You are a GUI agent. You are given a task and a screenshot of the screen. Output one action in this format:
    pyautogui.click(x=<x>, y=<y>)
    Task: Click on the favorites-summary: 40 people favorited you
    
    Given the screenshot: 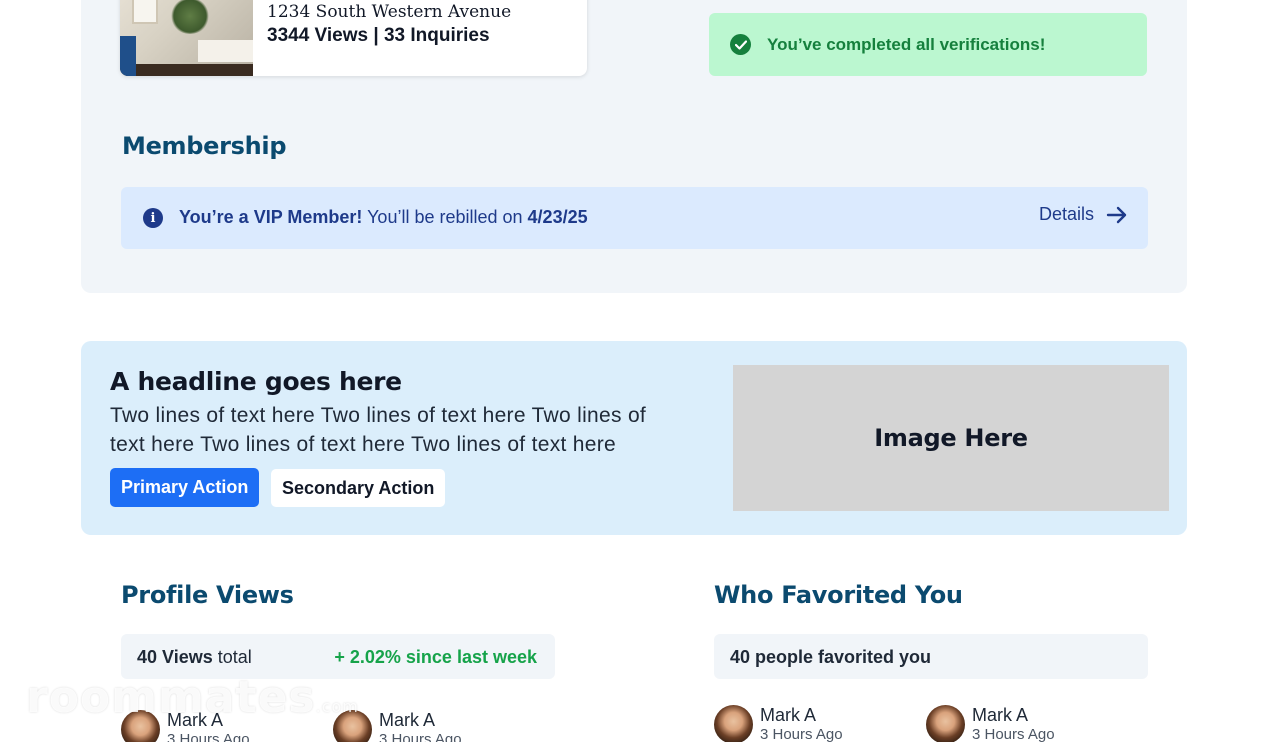 What is the action you would take?
    pyautogui.click(x=931, y=656)
    